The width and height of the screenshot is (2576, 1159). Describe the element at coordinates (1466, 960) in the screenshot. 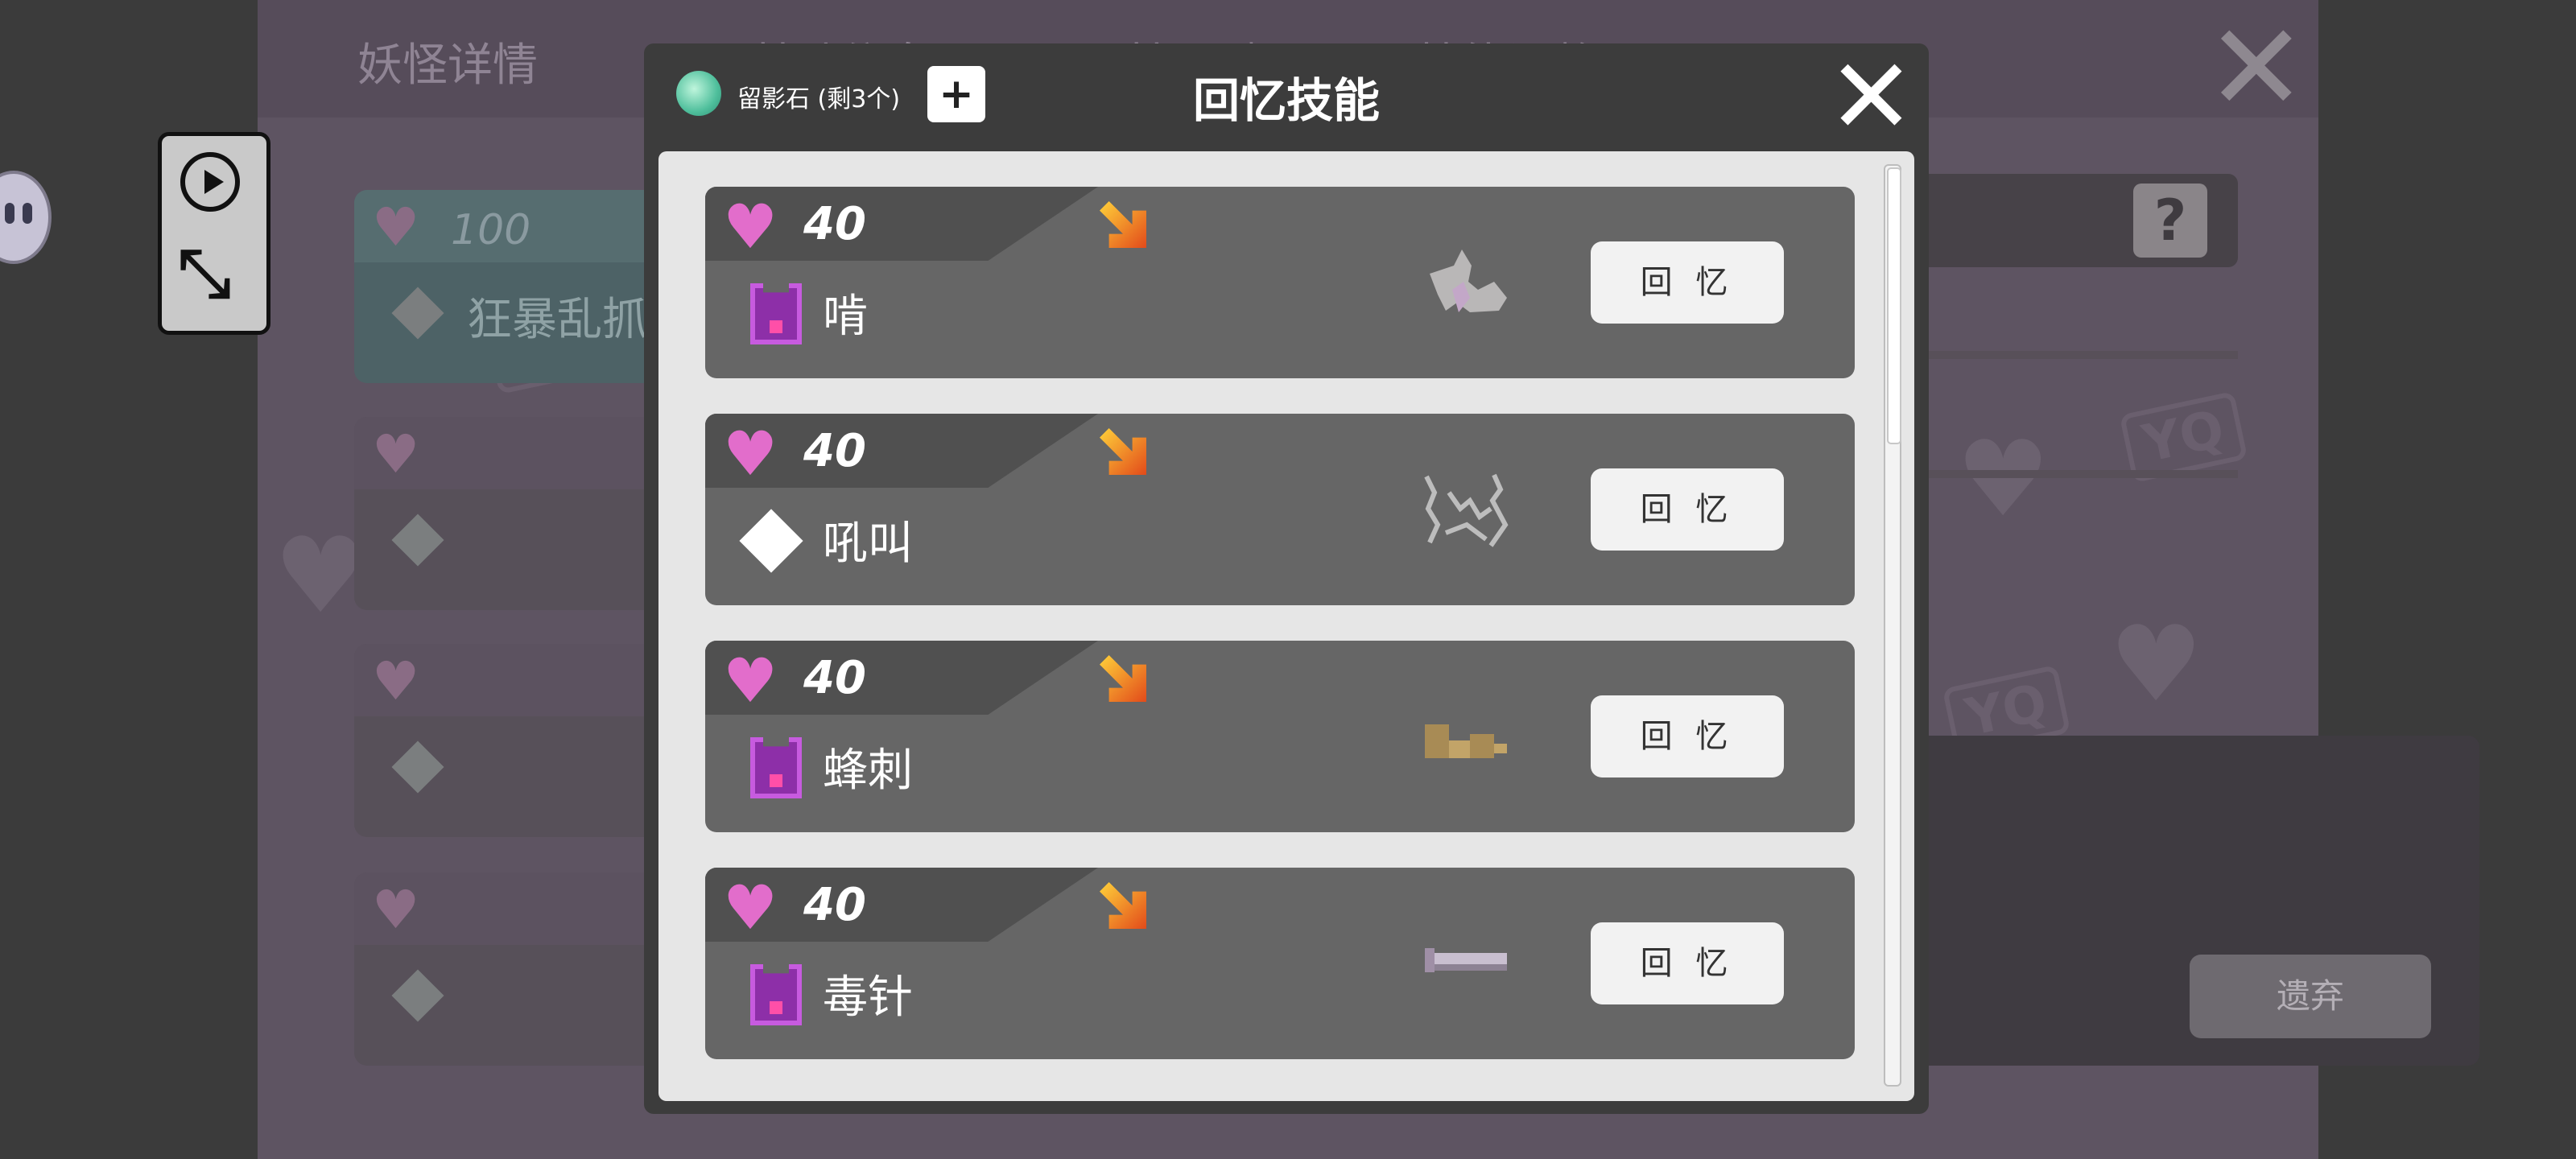

I see `needle-sprite-icon` at that location.